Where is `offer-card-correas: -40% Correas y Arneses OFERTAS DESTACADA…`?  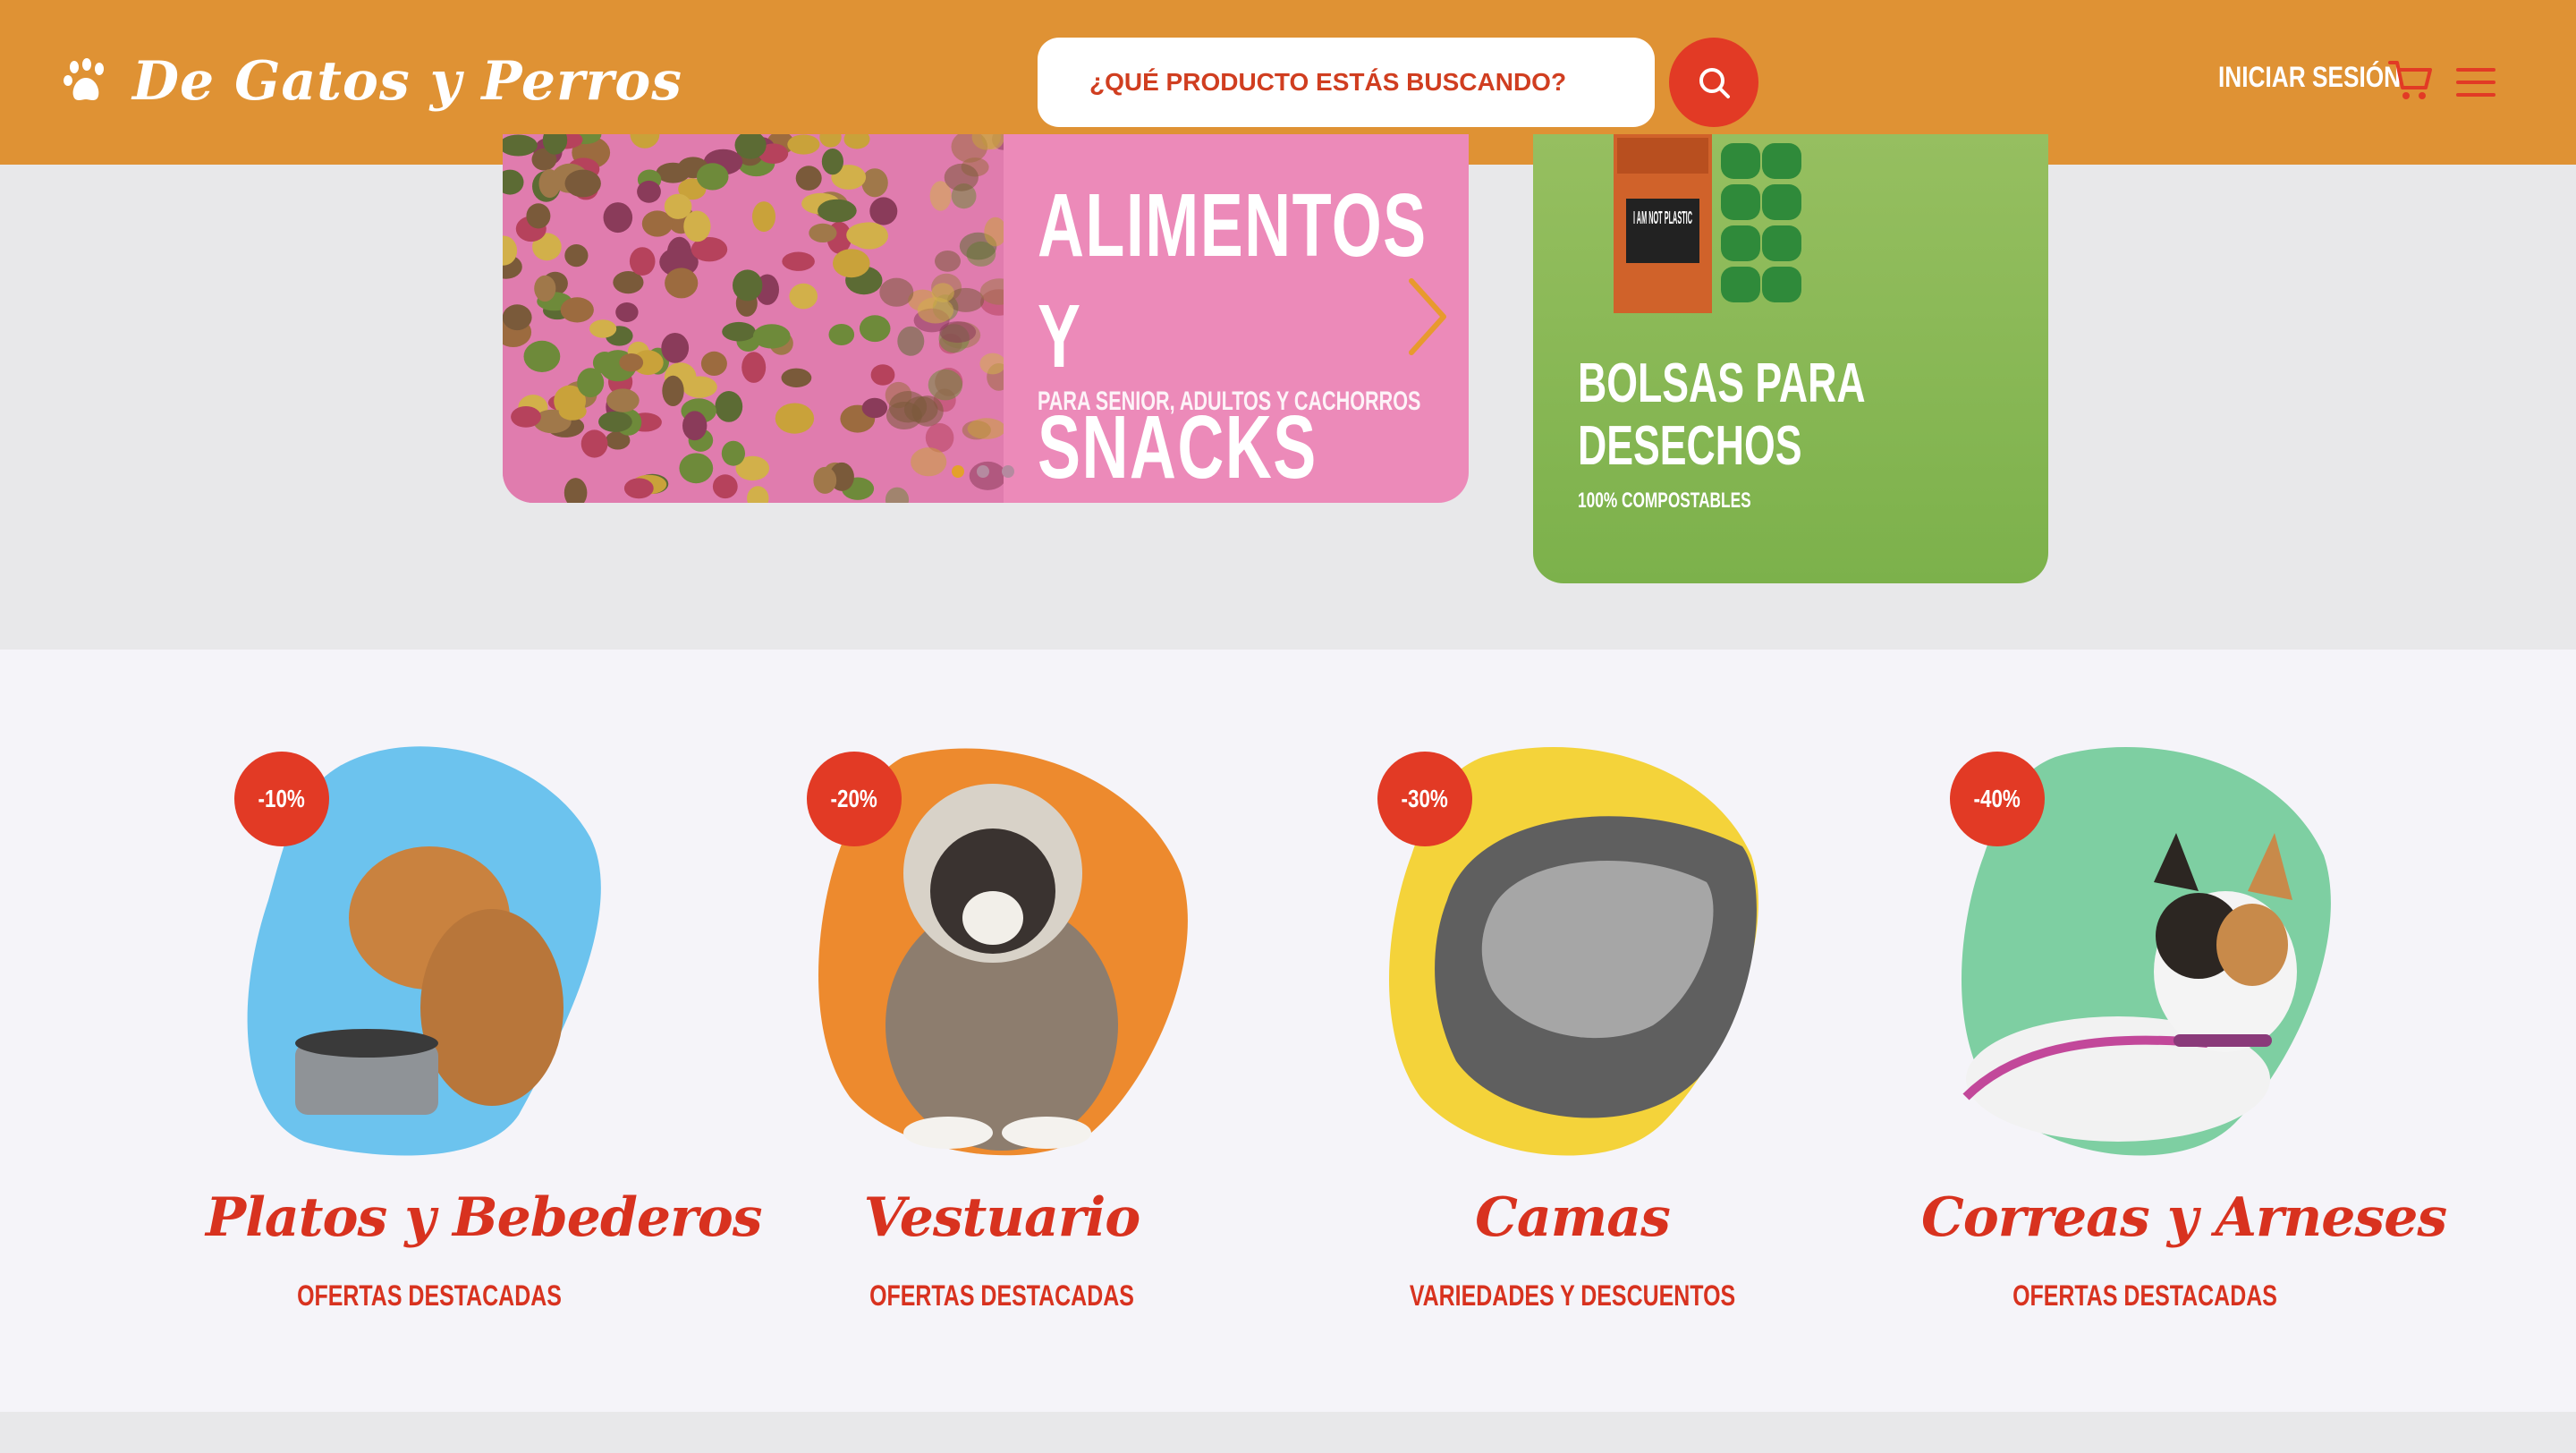 offer-card-correas: -40% Correas y Arneses OFERTAS DESTACADA… is located at coordinates (2184, 1025).